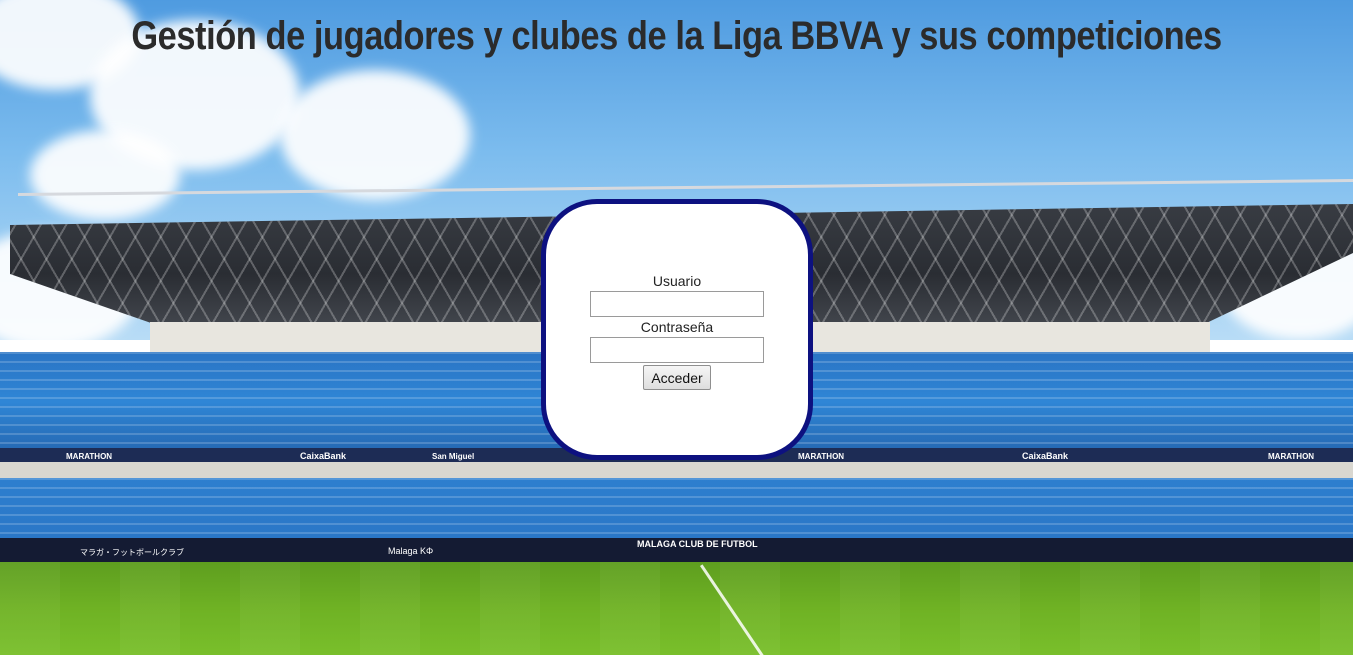 This screenshot has width=1353, height=655. Describe the element at coordinates (677, 377) in the screenshot. I see `login-submit-button: Acceder` at that location.